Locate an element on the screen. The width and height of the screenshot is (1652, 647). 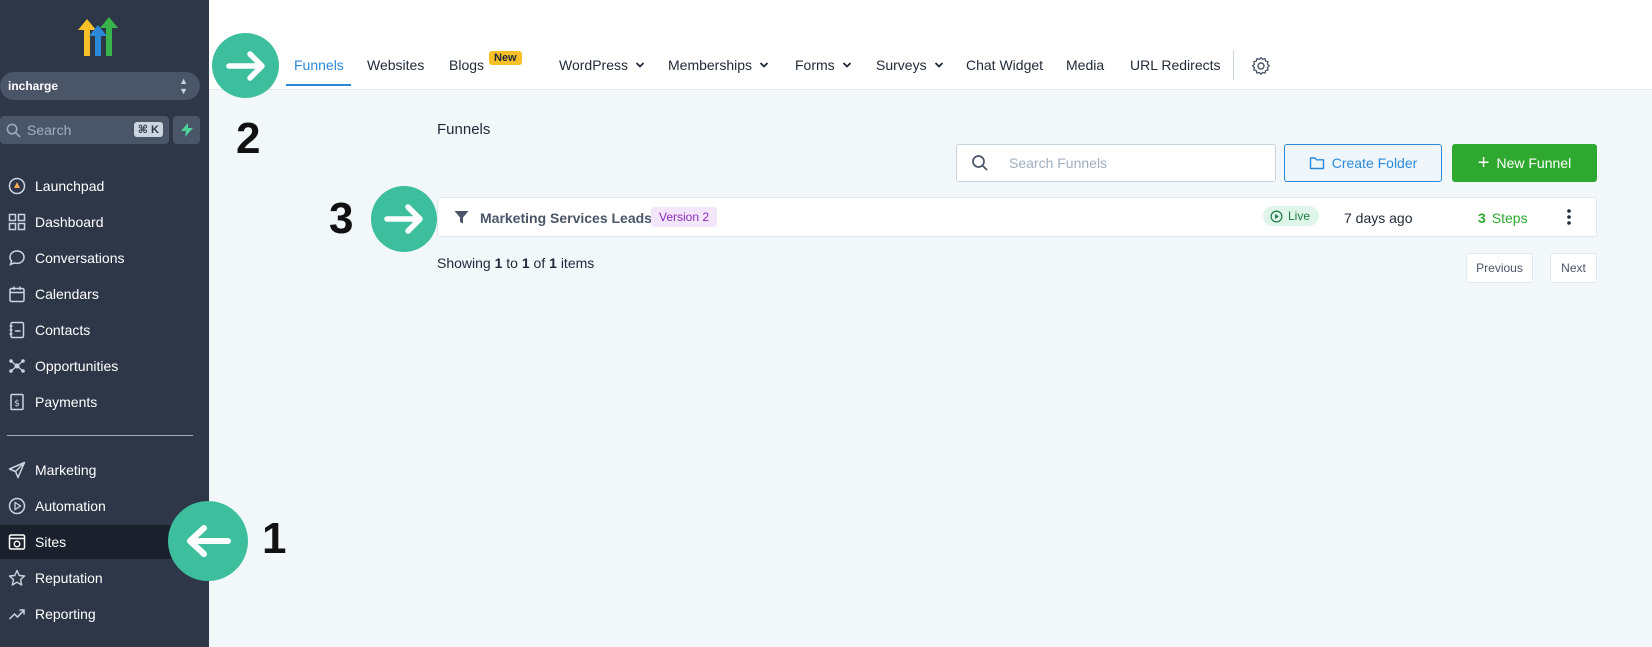
sidebar-item-label: Calendars is located at coordinates (67, 294).